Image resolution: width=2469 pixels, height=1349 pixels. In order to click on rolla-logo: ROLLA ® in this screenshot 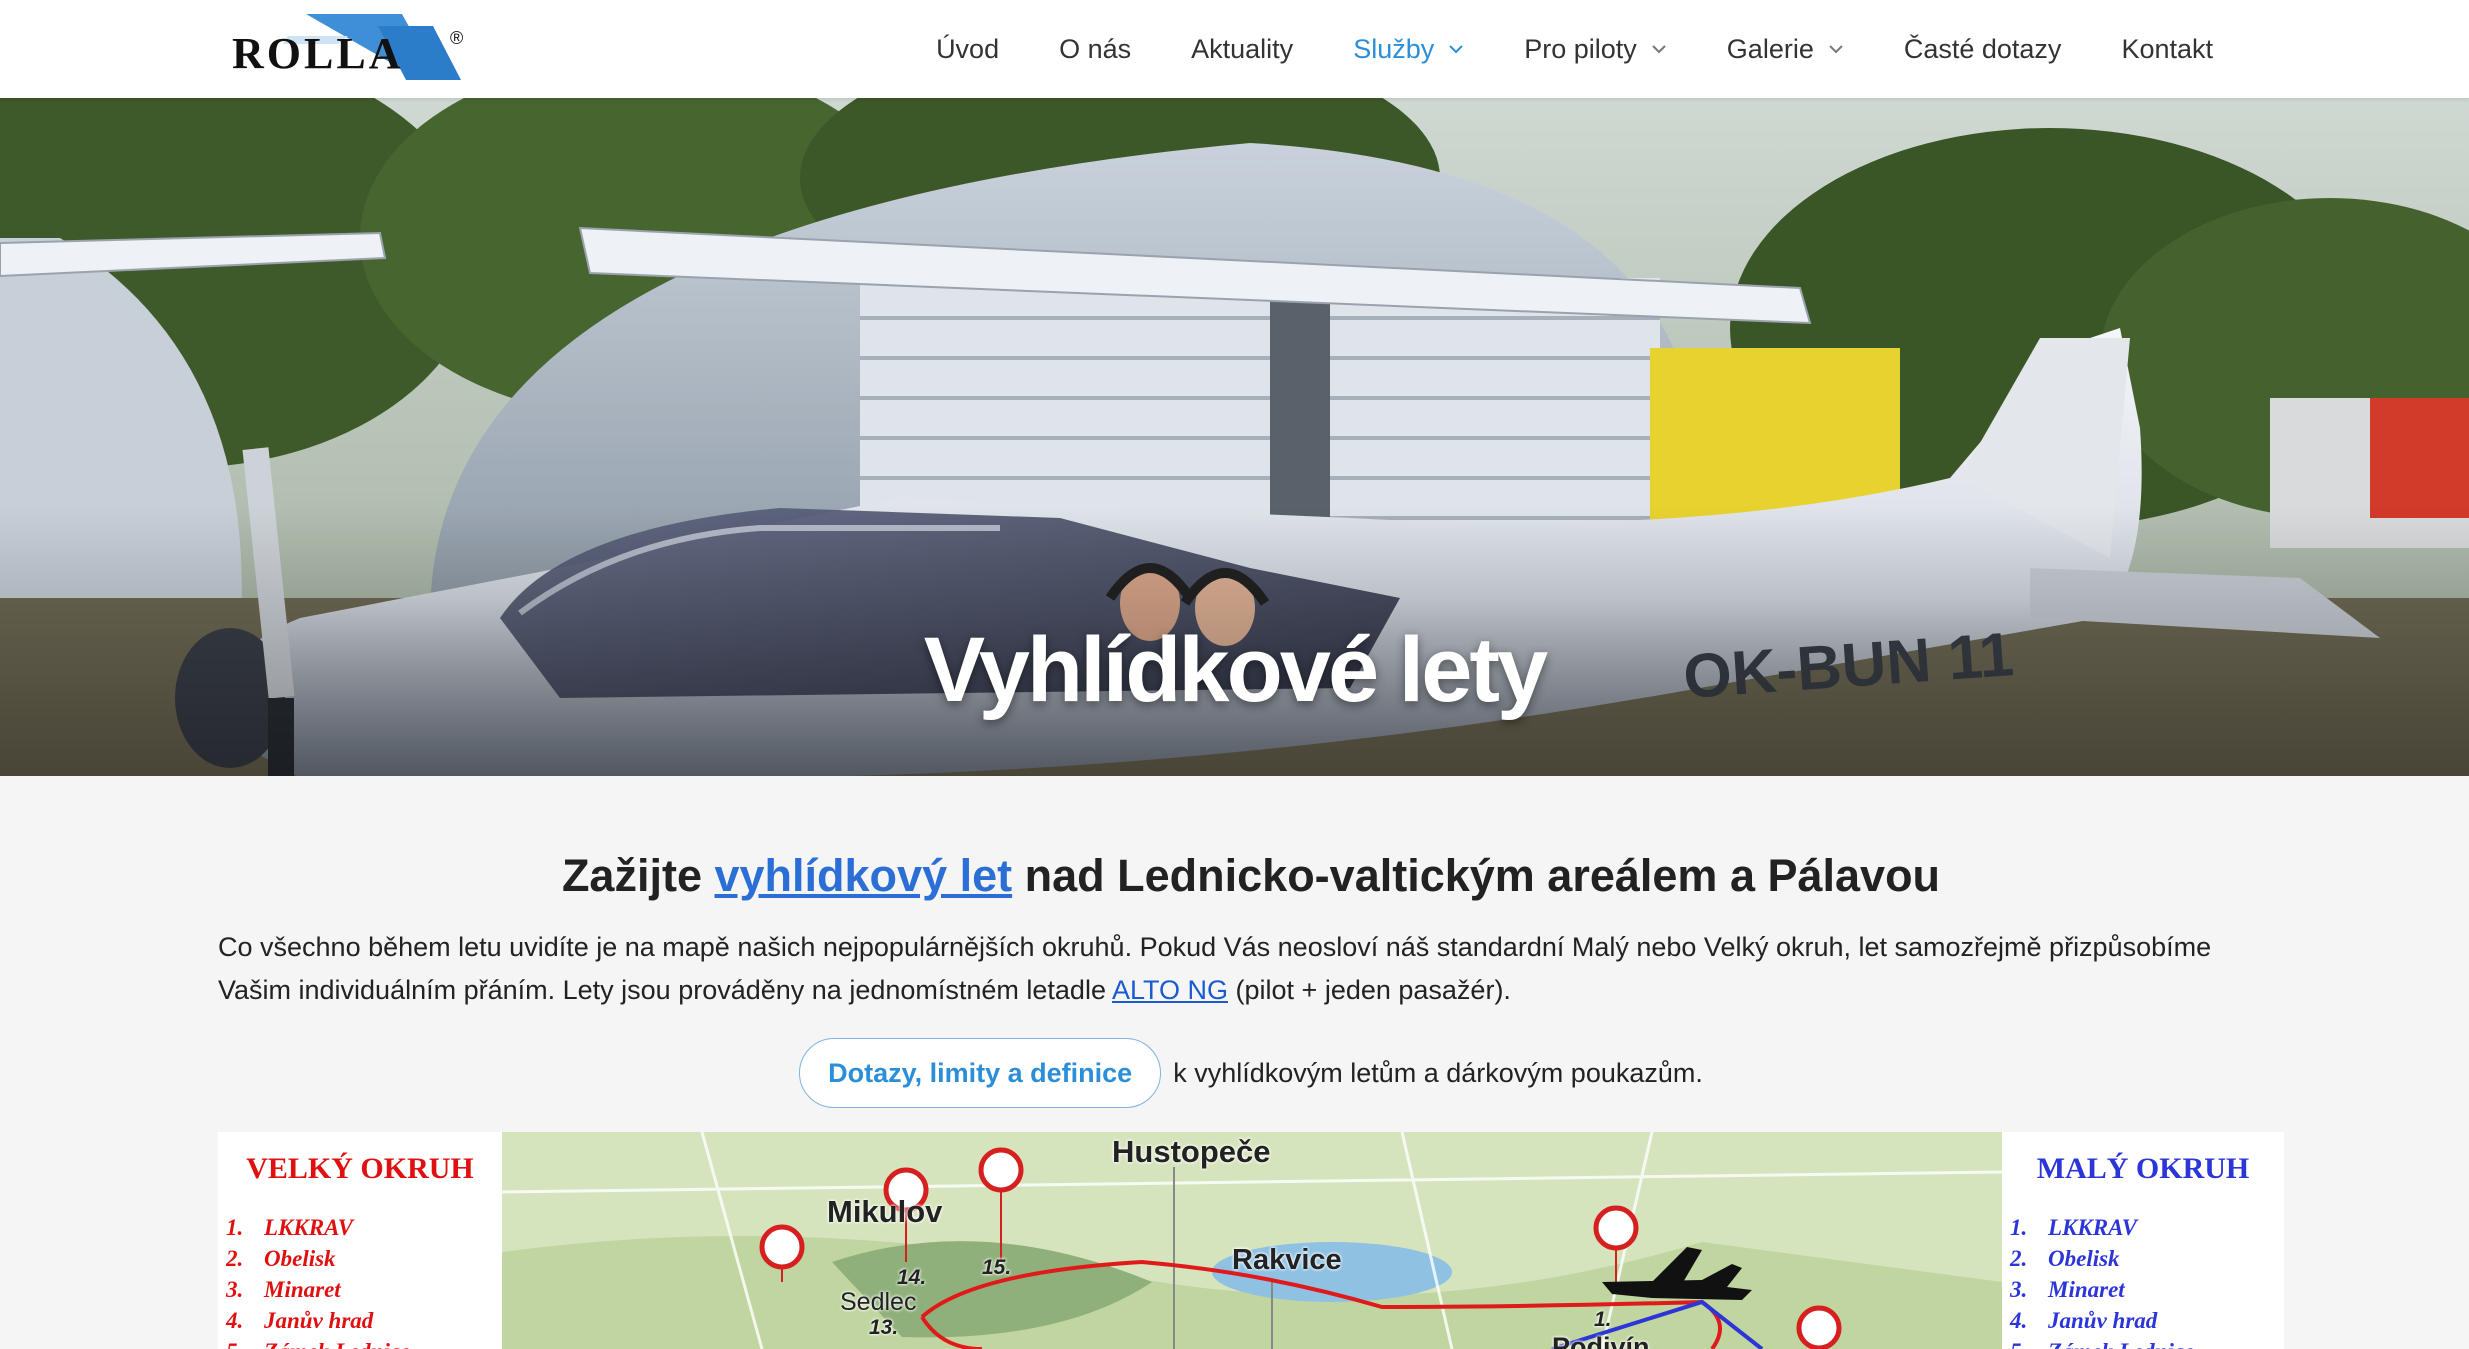, I will do `click(358, 46)`.